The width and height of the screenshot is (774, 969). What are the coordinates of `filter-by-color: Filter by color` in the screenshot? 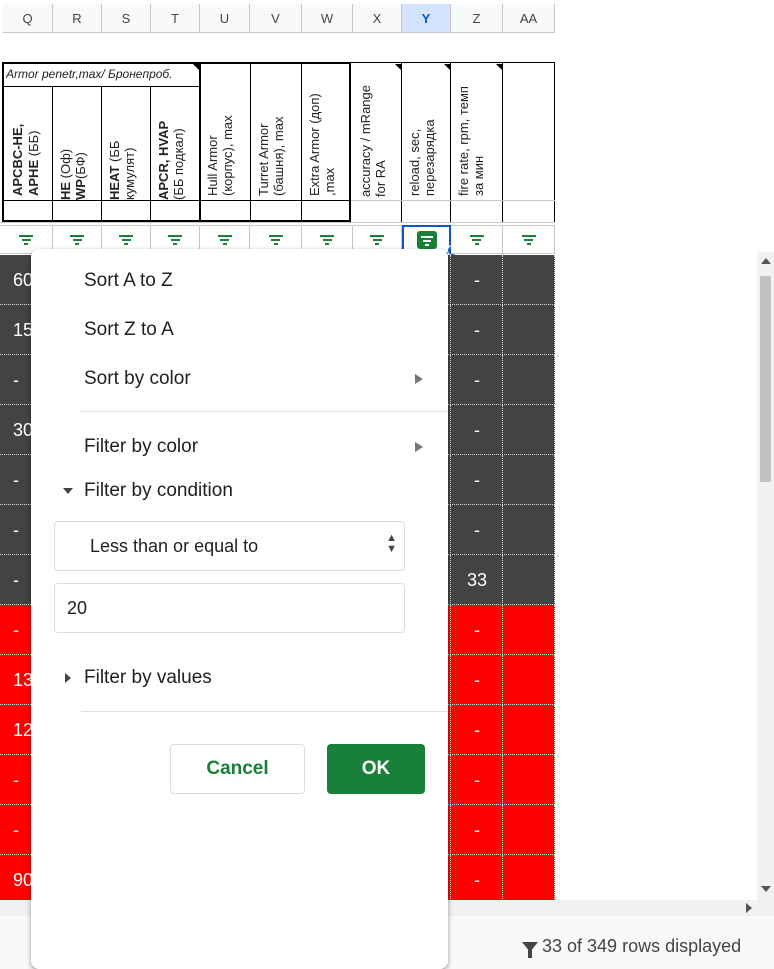 It's located at (141, 447).